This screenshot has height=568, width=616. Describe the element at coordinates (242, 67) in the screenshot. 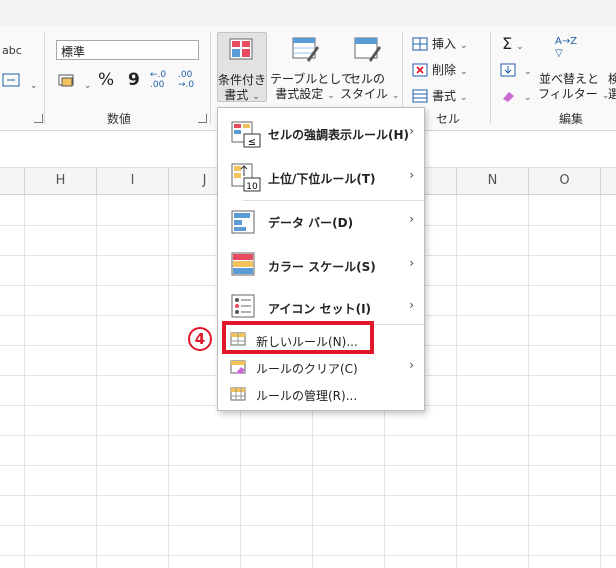

I see `conditional-formatting-button: 条件付き 書式 ⌄` at that location.